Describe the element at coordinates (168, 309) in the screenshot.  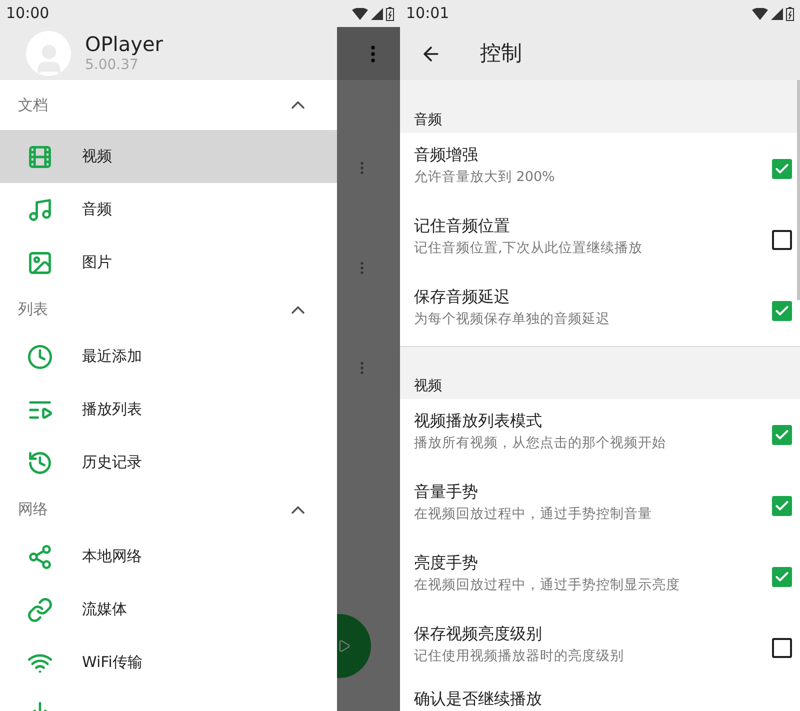
I see `section-header: 列表` at that location.